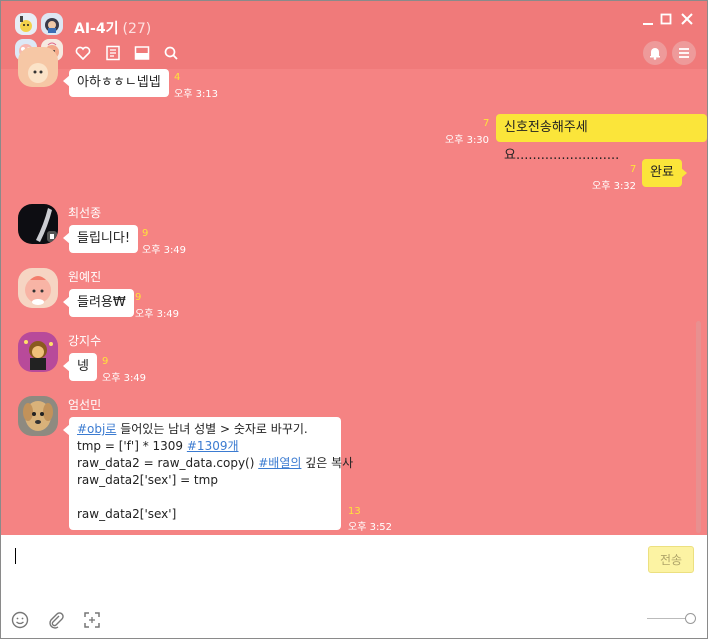 This screenshot has height=639, width=708. What do you see at coordinates (354, 511) in the screenshot?
I see `unread-count: 13` at bounding box center [354, 511].